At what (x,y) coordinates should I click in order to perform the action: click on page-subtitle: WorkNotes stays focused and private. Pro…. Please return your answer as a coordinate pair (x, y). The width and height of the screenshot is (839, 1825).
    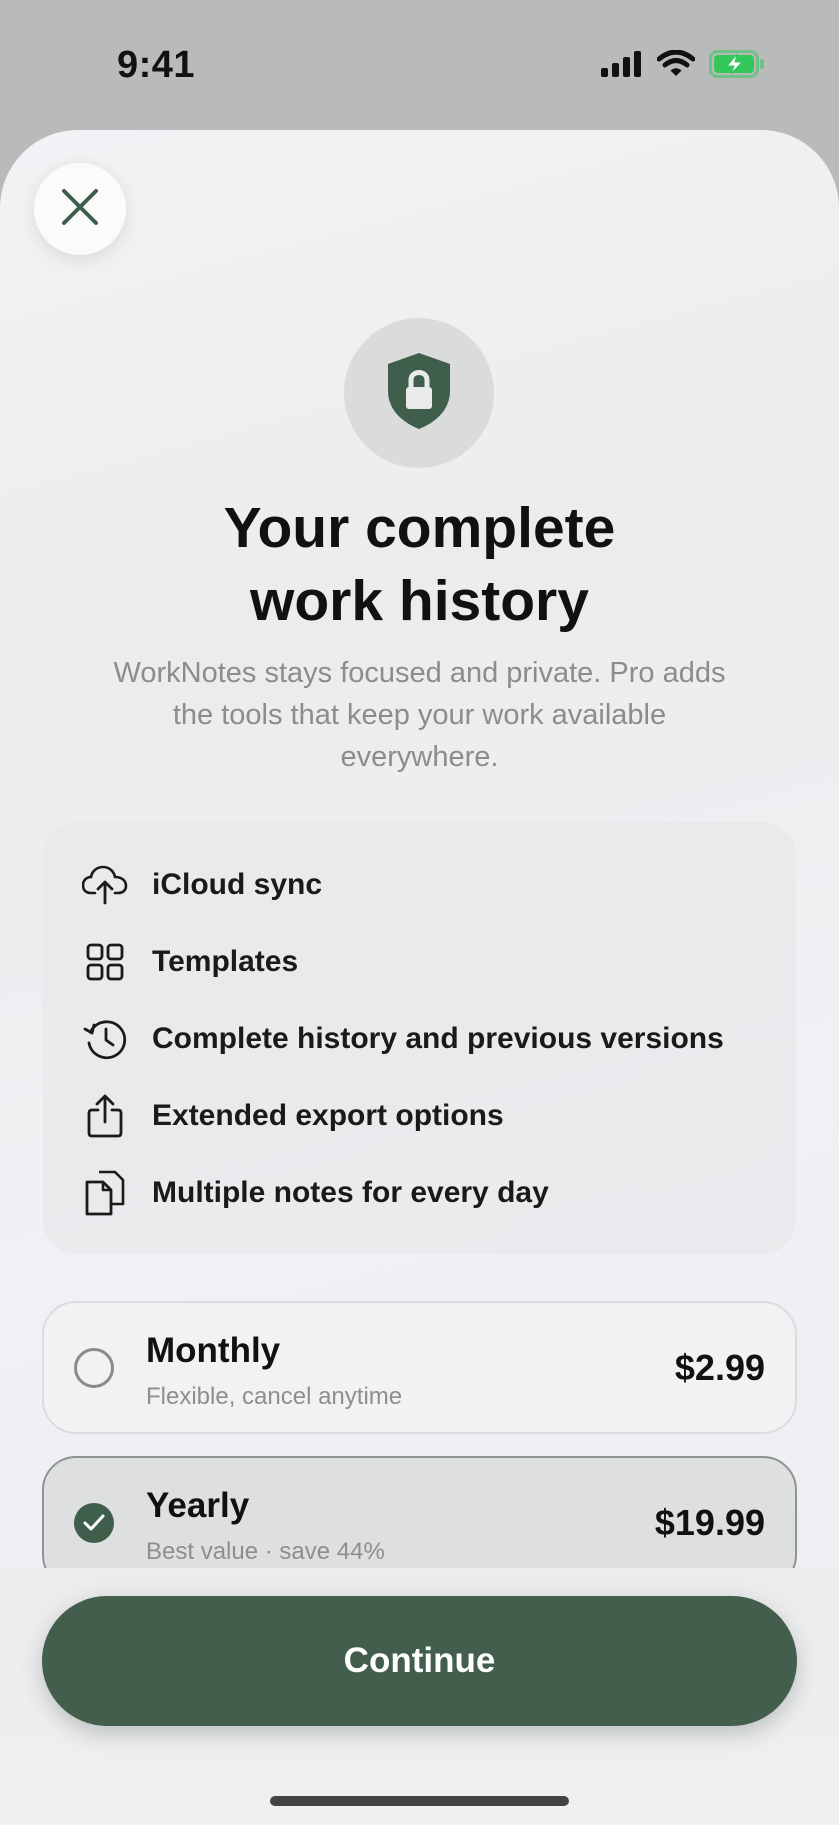
    Looking at the image, I should click on (419, 715).